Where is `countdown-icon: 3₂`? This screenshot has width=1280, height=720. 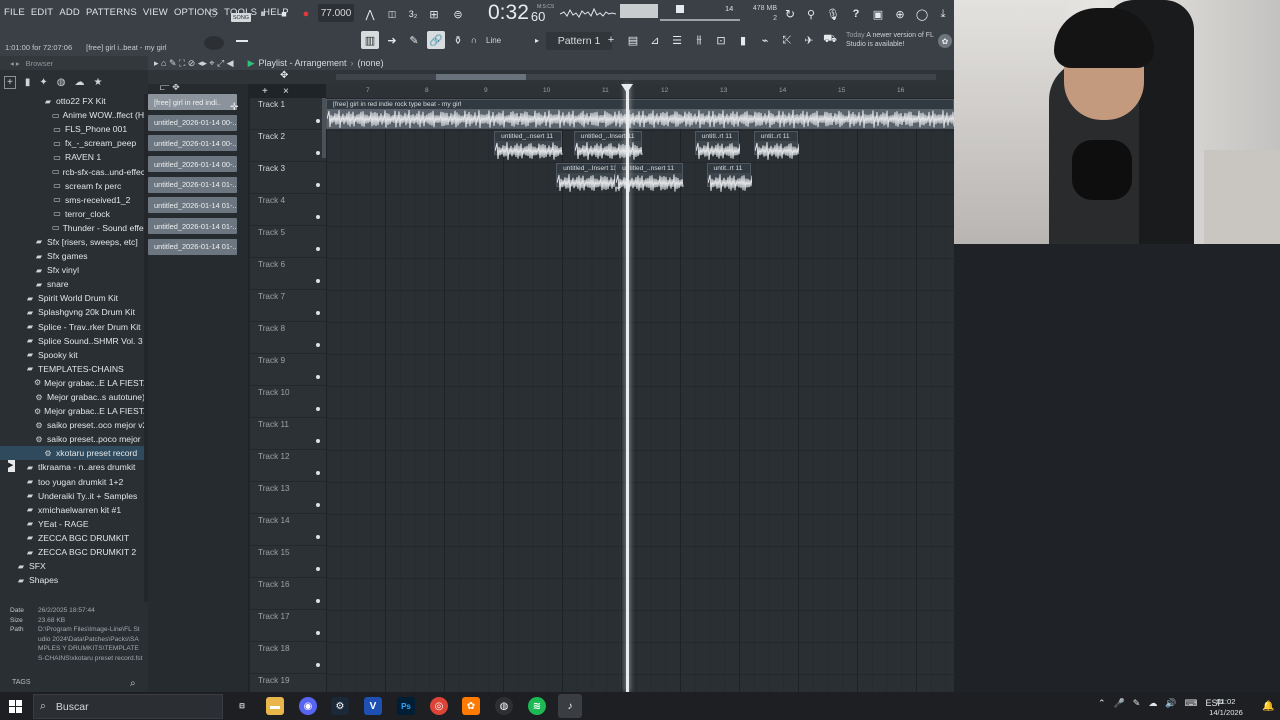 countdown-icon: 3₂ is located at coordinates (413, 14).